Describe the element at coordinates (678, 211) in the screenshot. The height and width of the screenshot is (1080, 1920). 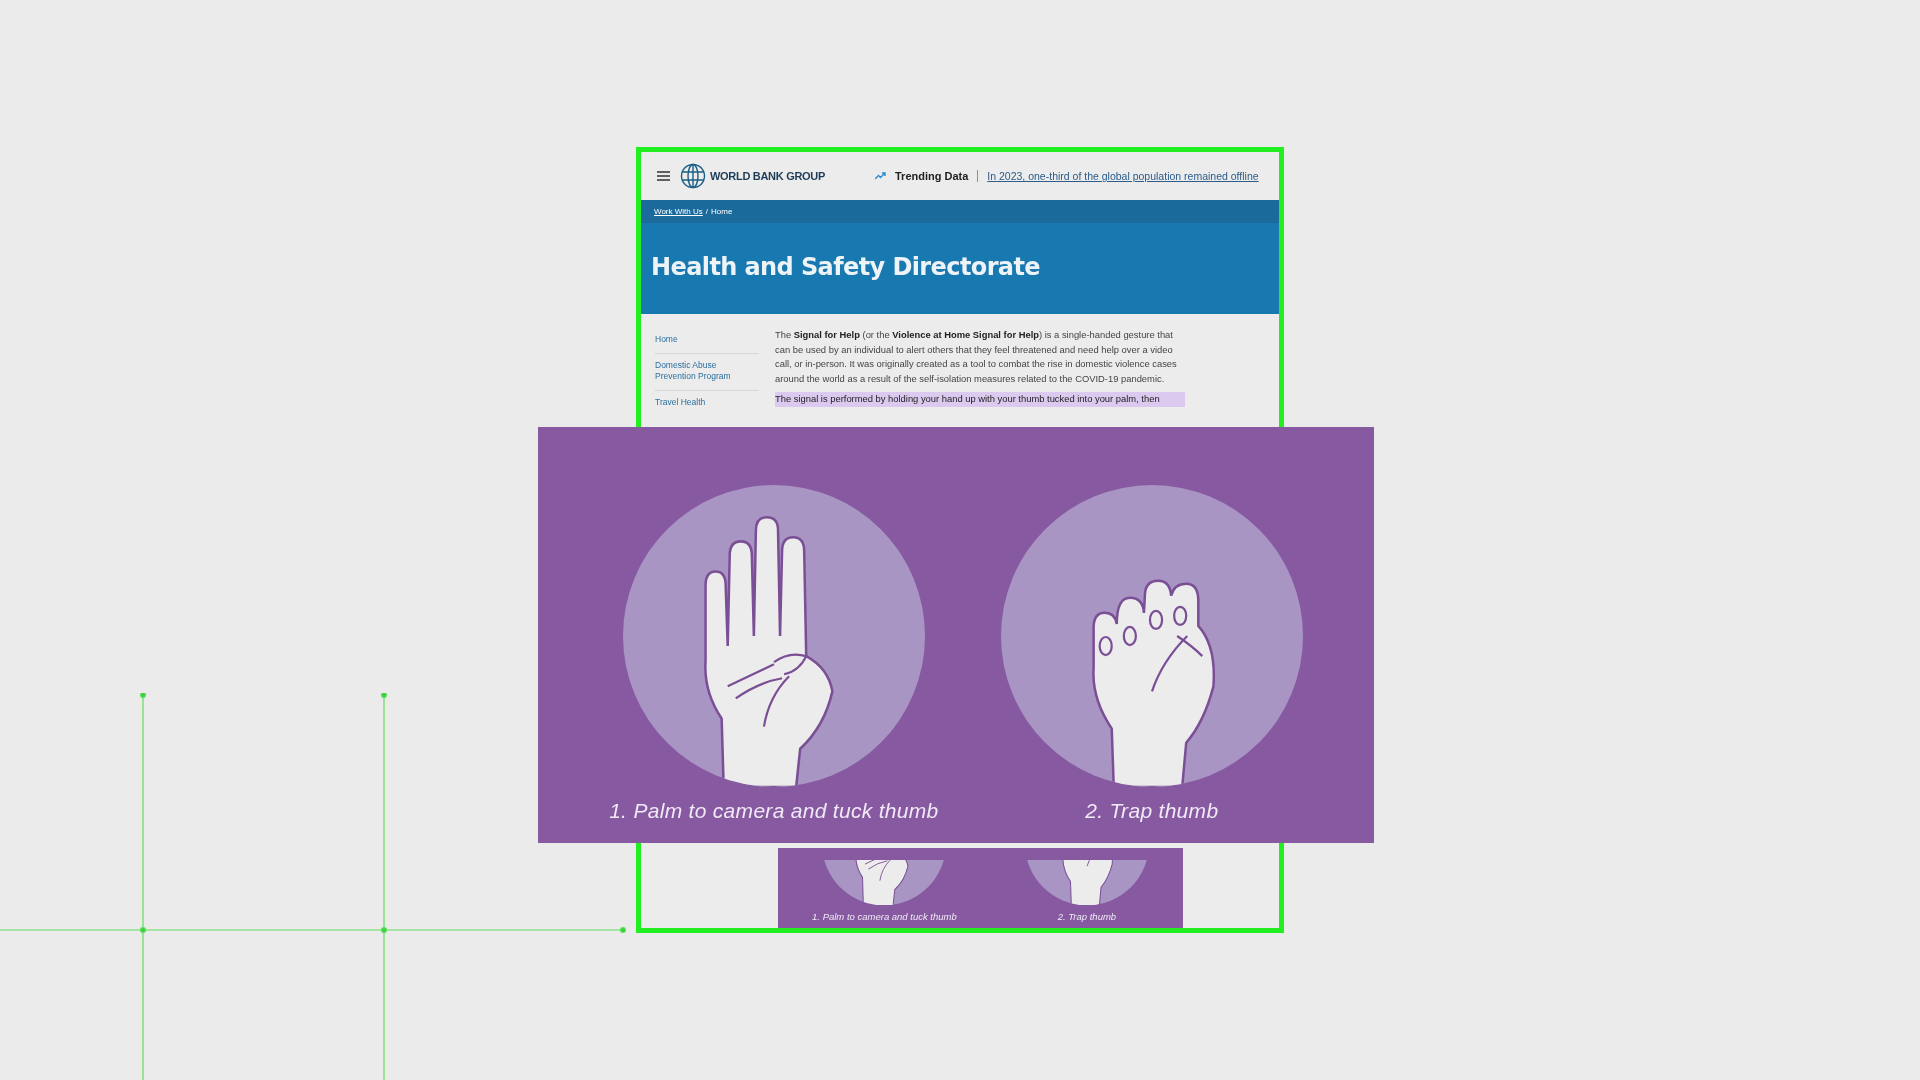
I see `breadcrumb-link: Work With Us` at that location.